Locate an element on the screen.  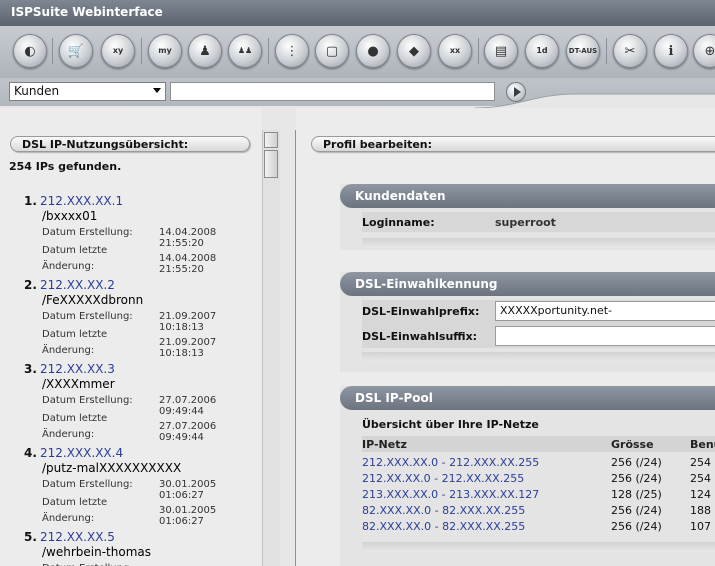
login-label: Loginname: is located at coordinates (398, 222).